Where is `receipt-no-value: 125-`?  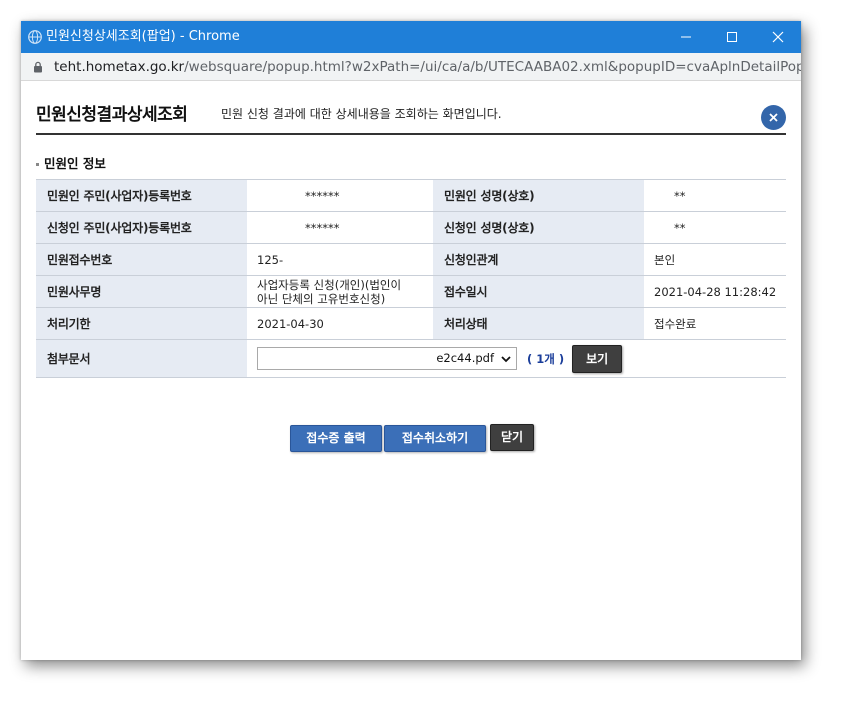 receipt-no-value: 125- is located at coordinates (340, 259).